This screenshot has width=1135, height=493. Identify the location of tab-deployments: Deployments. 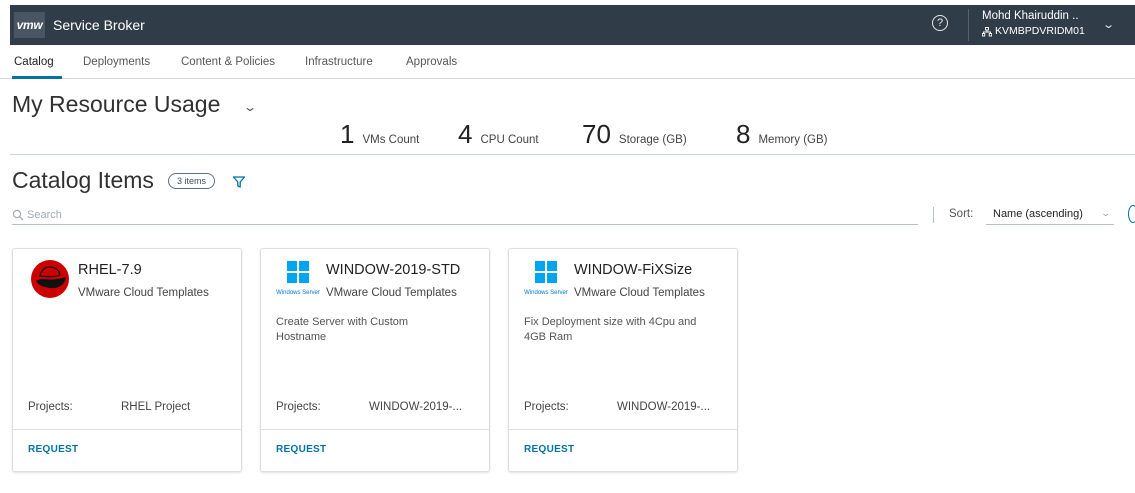
(116, 62).